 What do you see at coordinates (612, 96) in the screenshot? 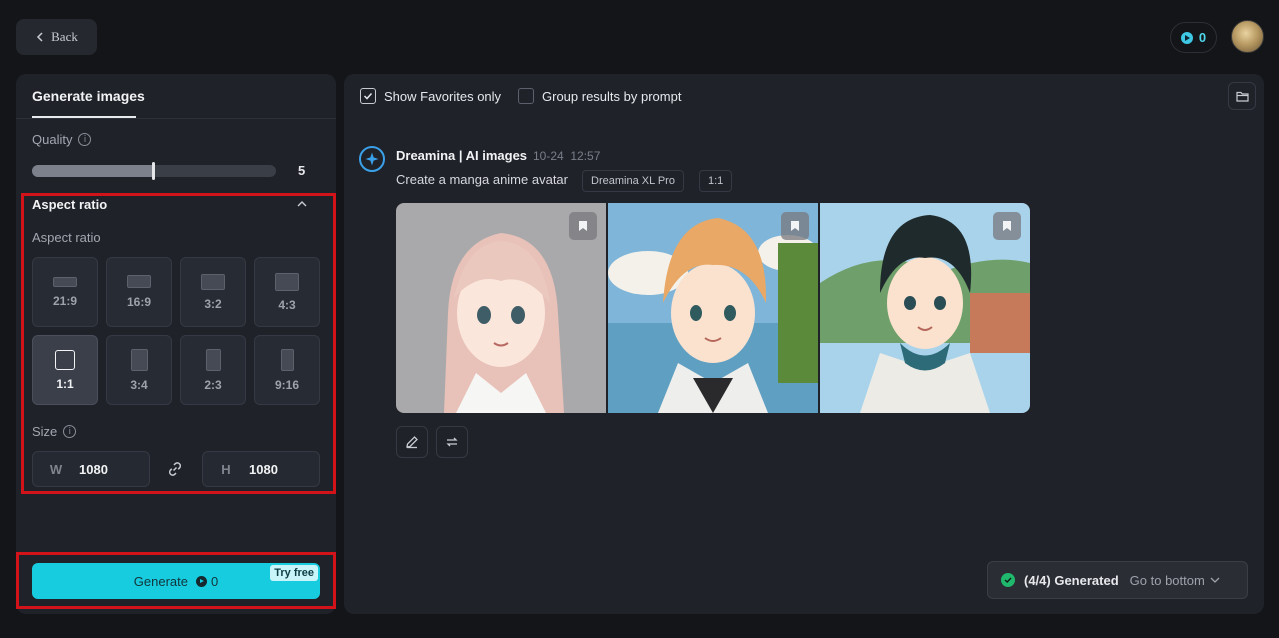
I see `group-by-prompt-label: Group results by prompt` at bounding box center [612, 96].